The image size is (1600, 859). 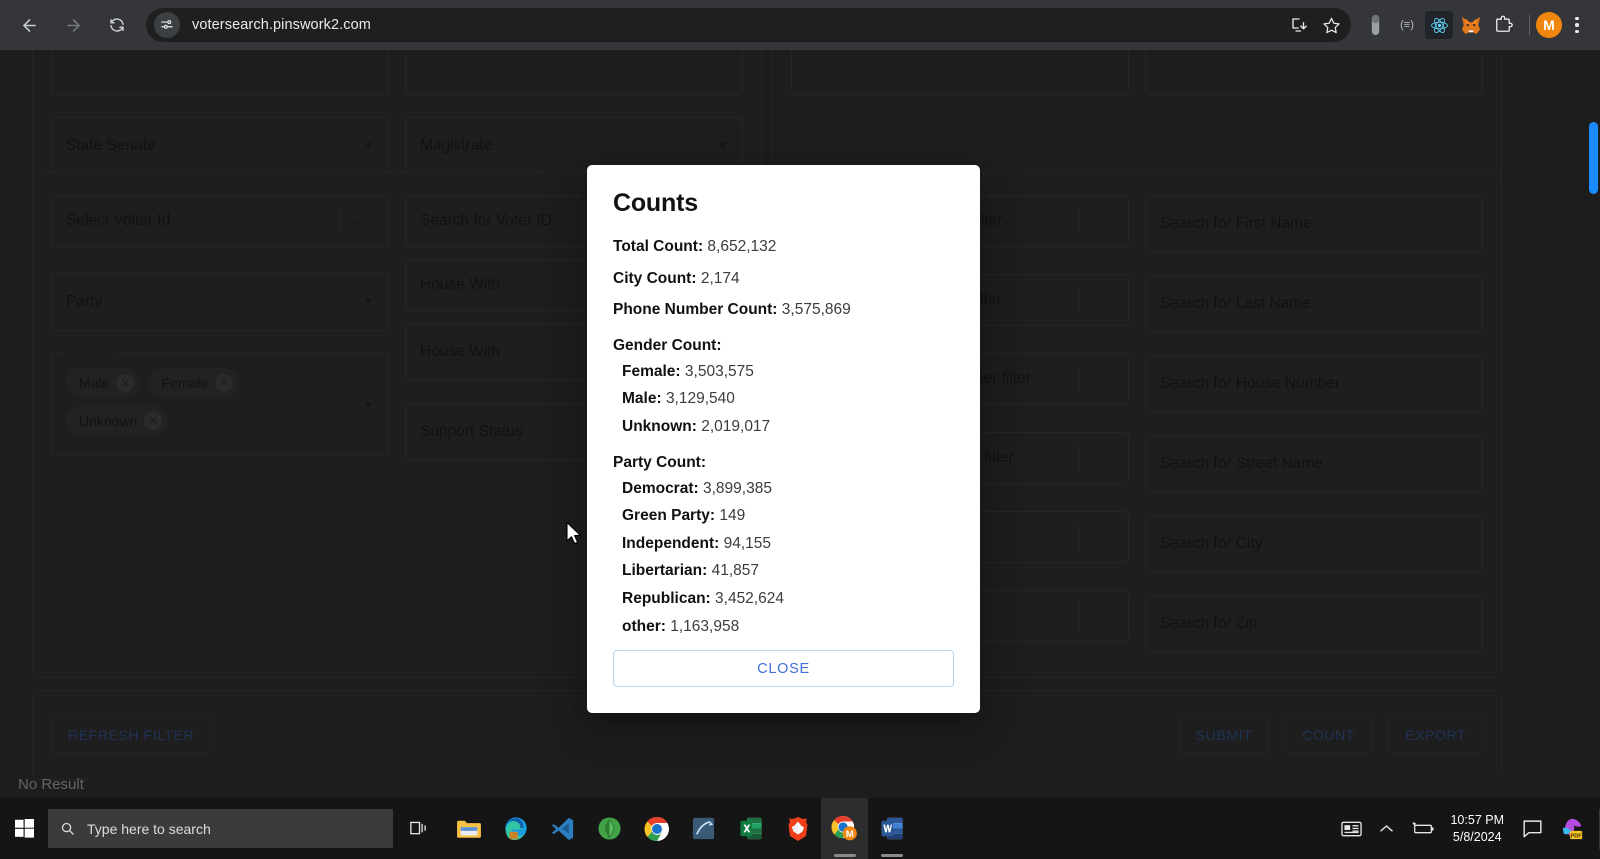 I want to click on system-tray: 10:57 PM 5/8/2024 PDF, so click(x=1466, y=828).